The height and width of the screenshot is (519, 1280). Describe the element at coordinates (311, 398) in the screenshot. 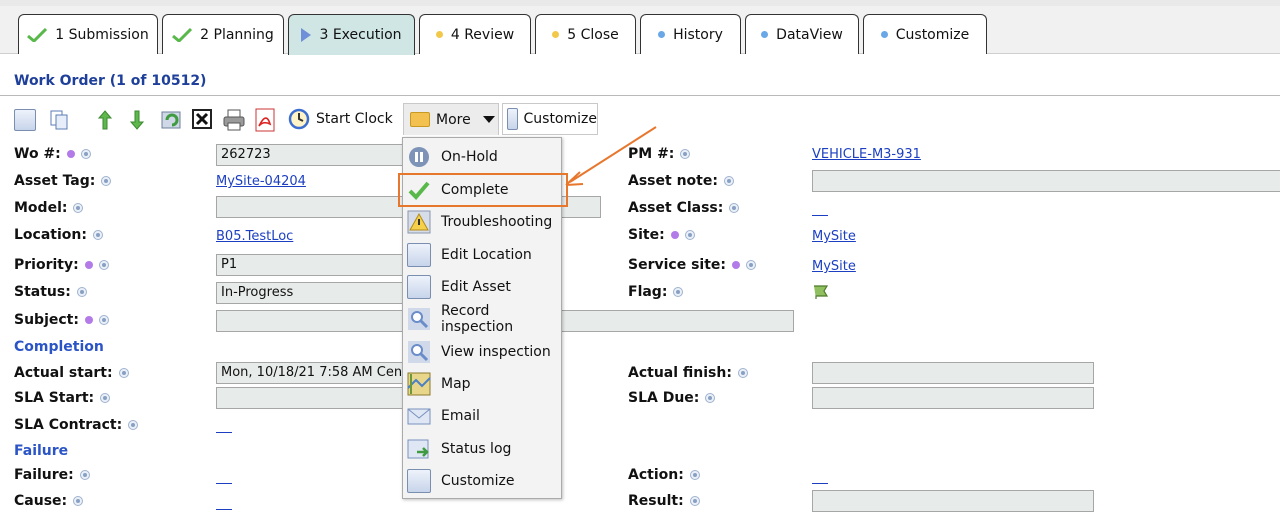

I see `sla-start-field` at that location.